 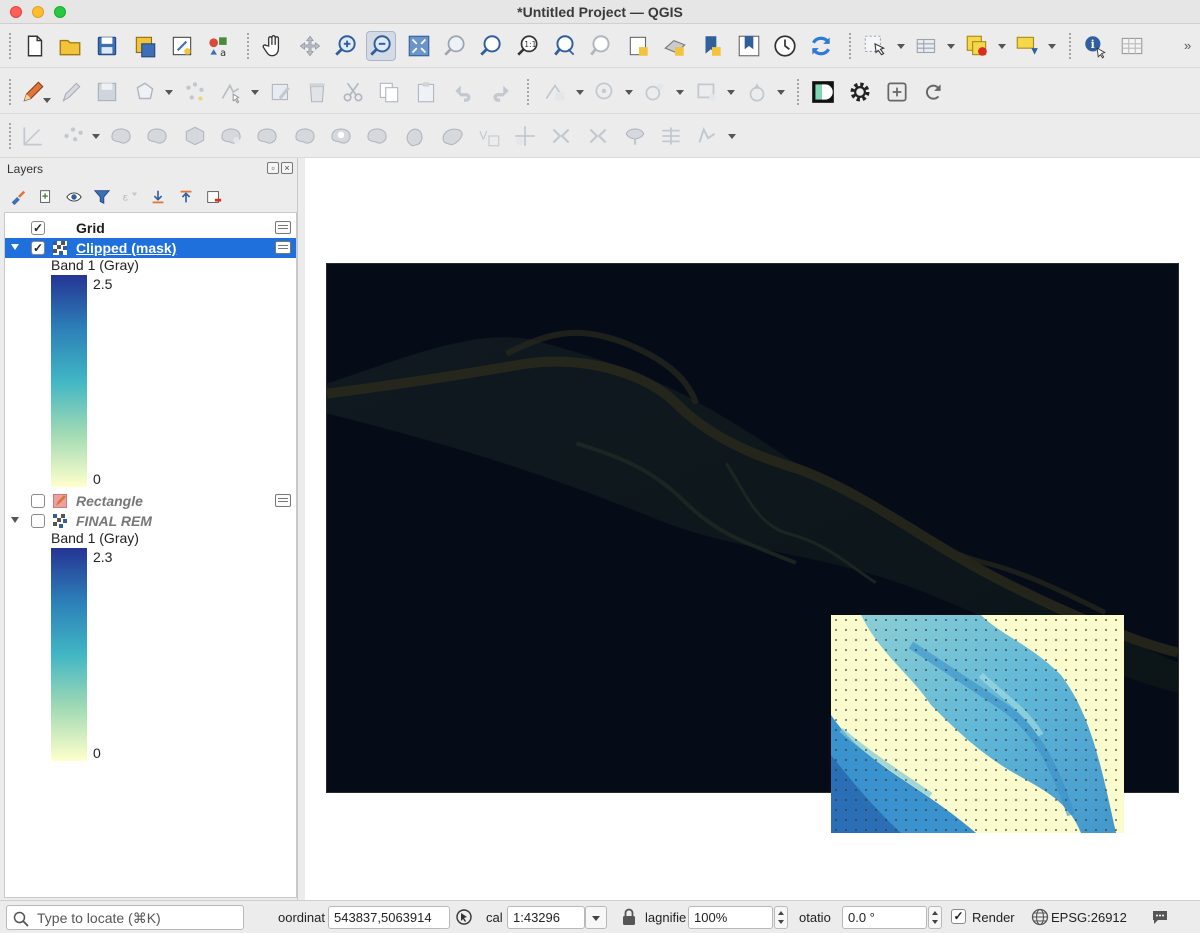 What do you see at coordinates (601, 46) in the screenshot?
I see `zoom-next-icon` at bounding box center [601, 46].